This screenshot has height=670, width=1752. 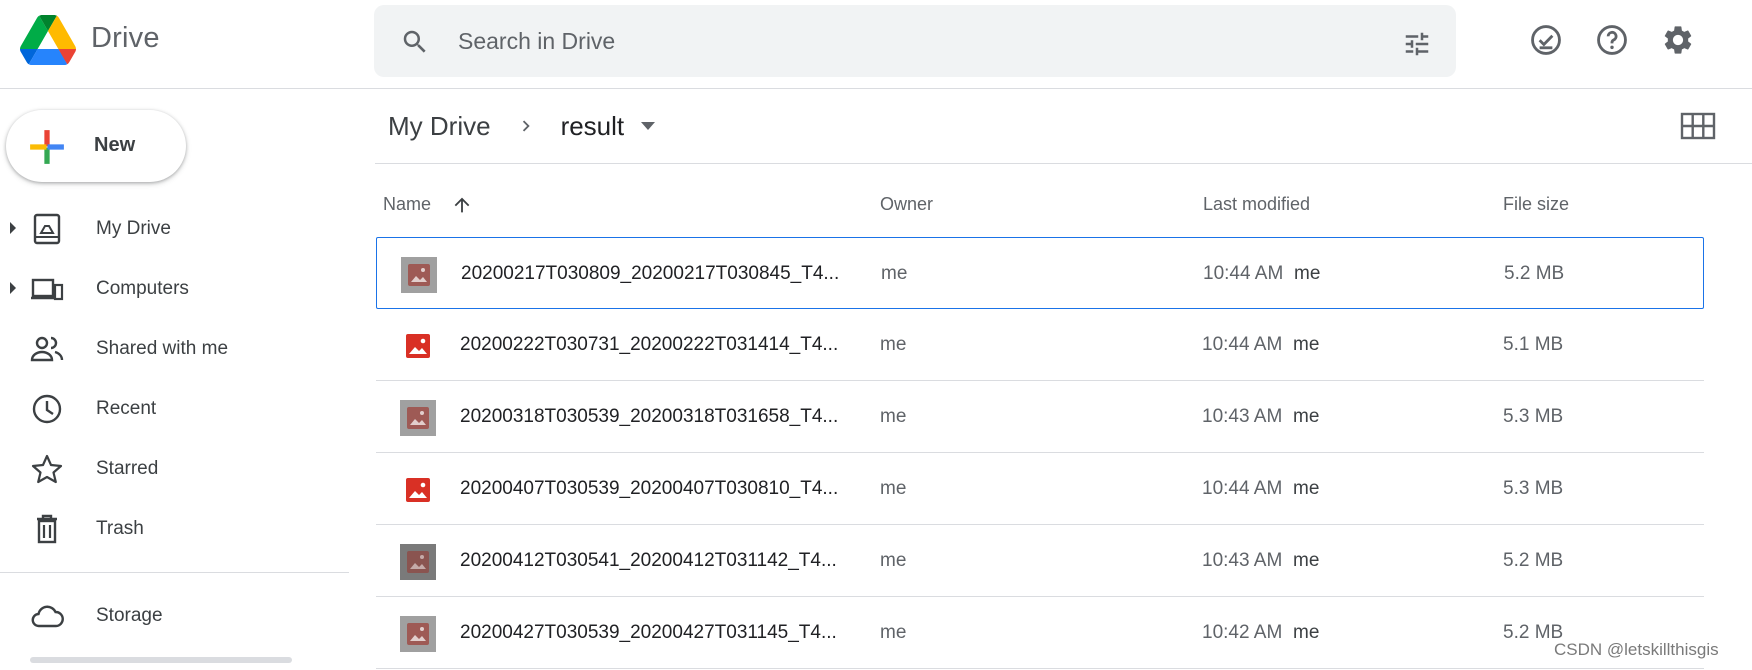 What do you see at coordinates (47, 529) in the screenshot?
I see `trash-icon` at bounding box center [47, 529].